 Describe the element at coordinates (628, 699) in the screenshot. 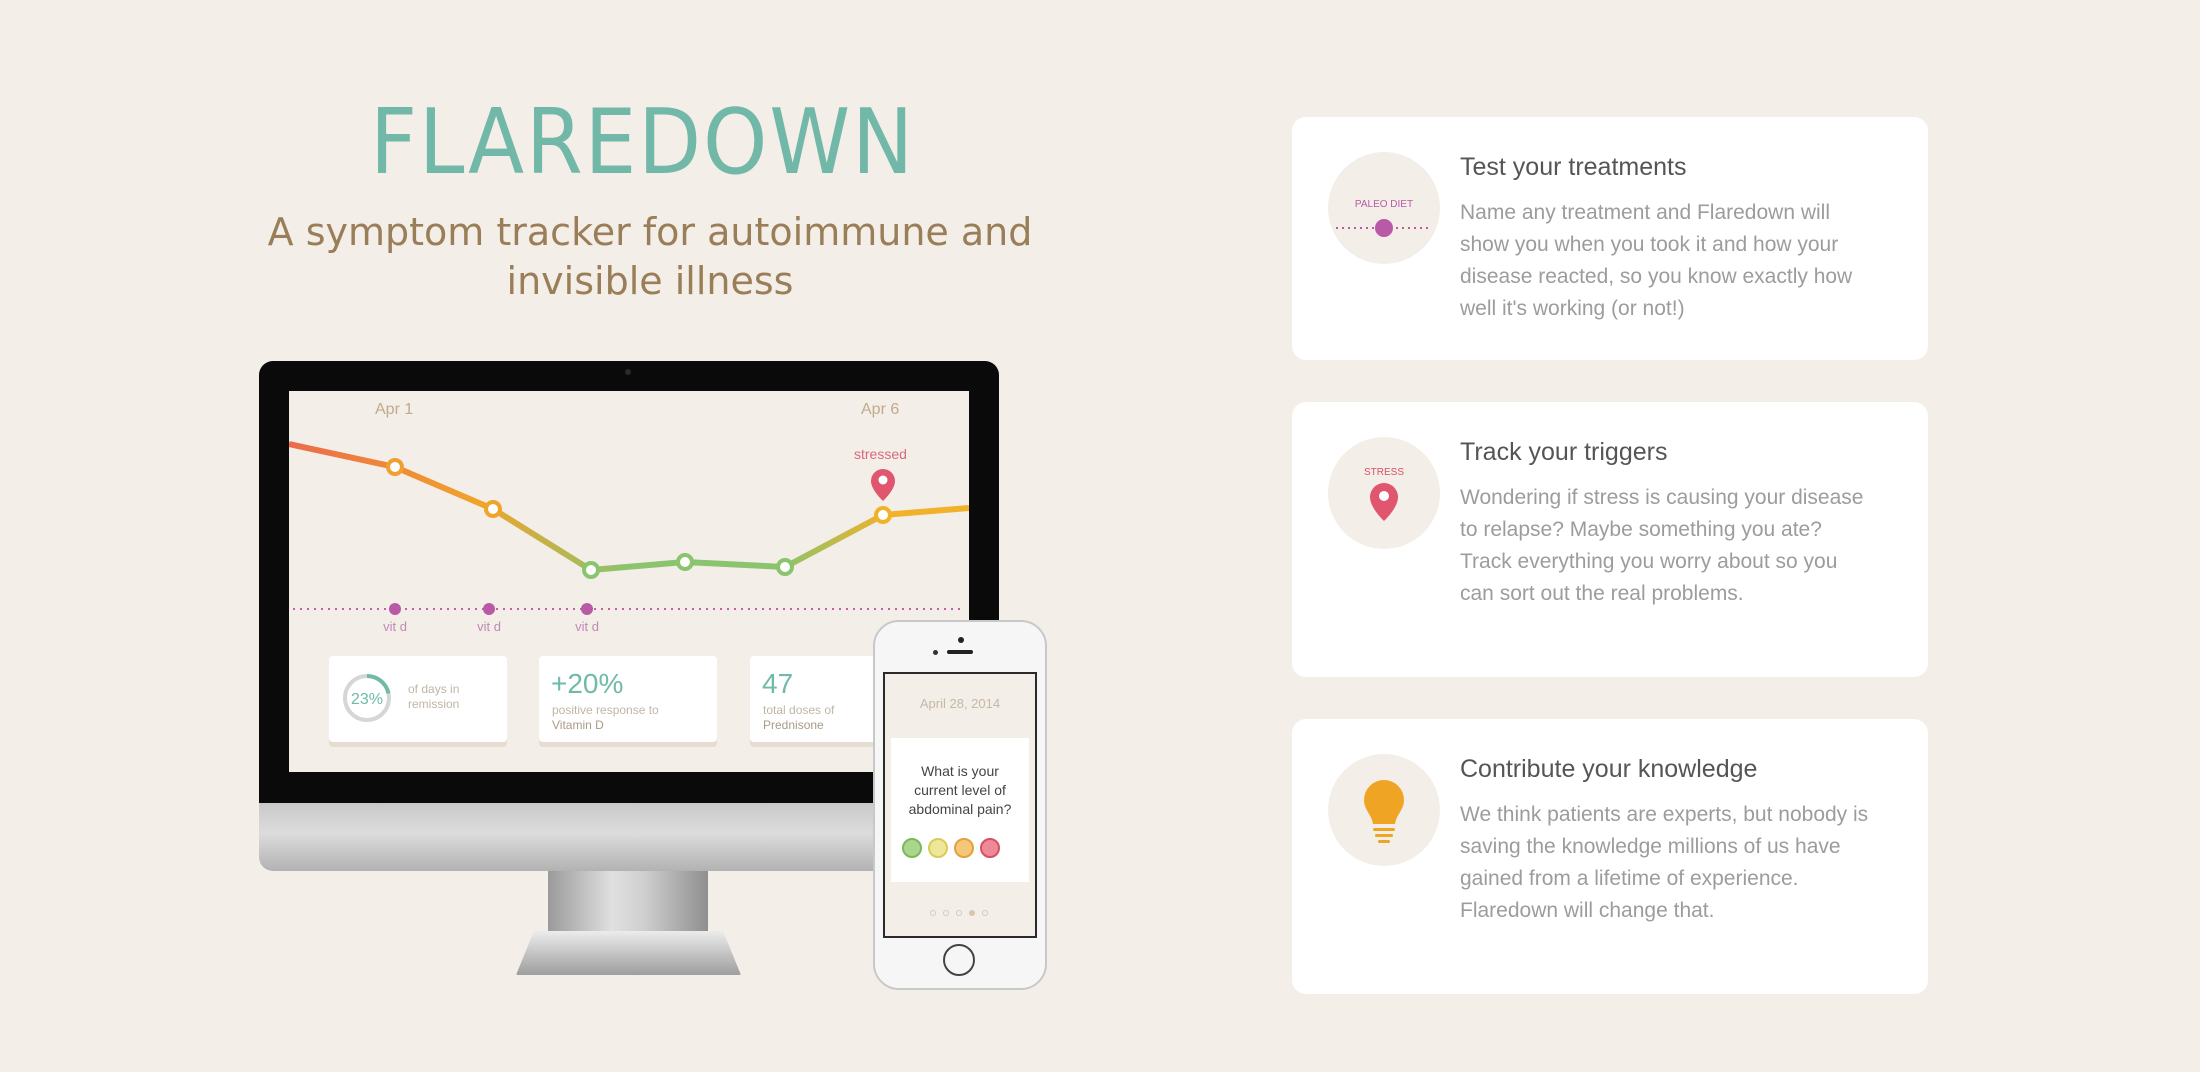

I see `stat-card-vitamin-d: +20% positive response to Vitamin D` at that location.